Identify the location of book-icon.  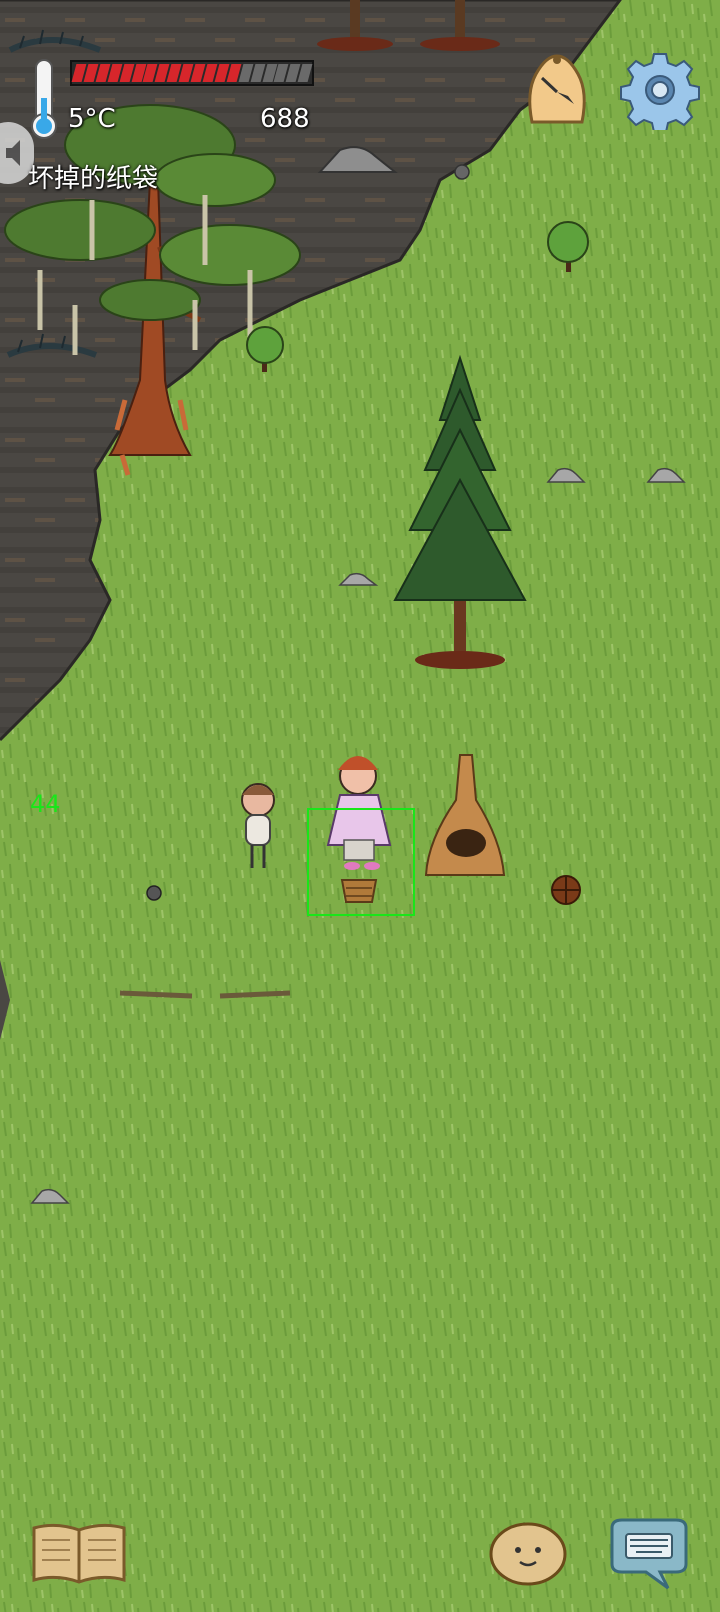
(79, 1553).